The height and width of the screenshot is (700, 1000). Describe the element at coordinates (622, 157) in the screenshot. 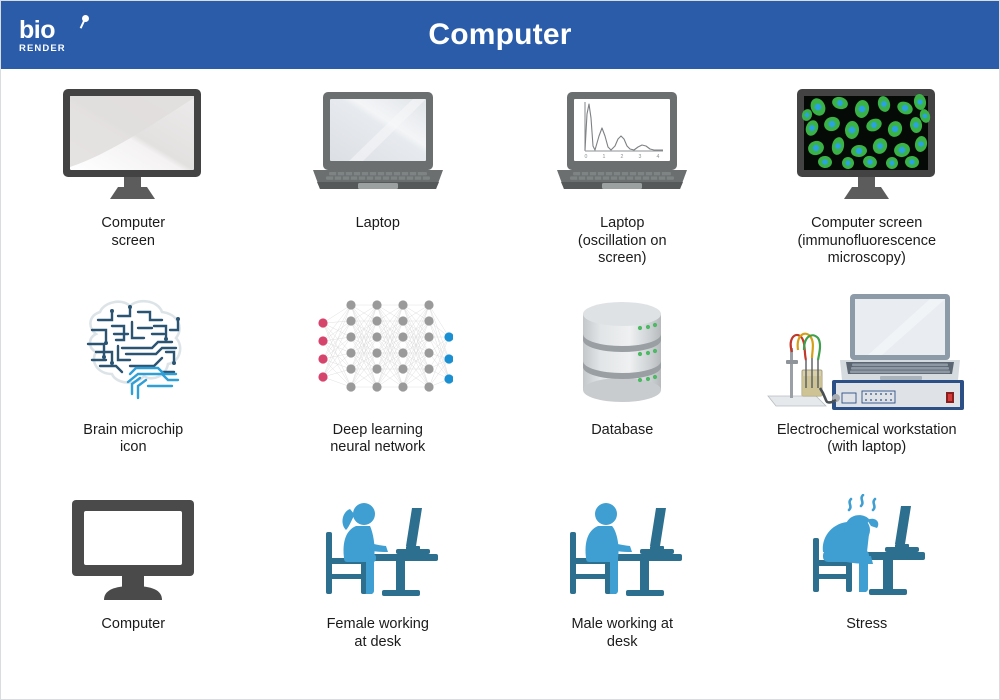

I see `svg-text: 2` at that location.